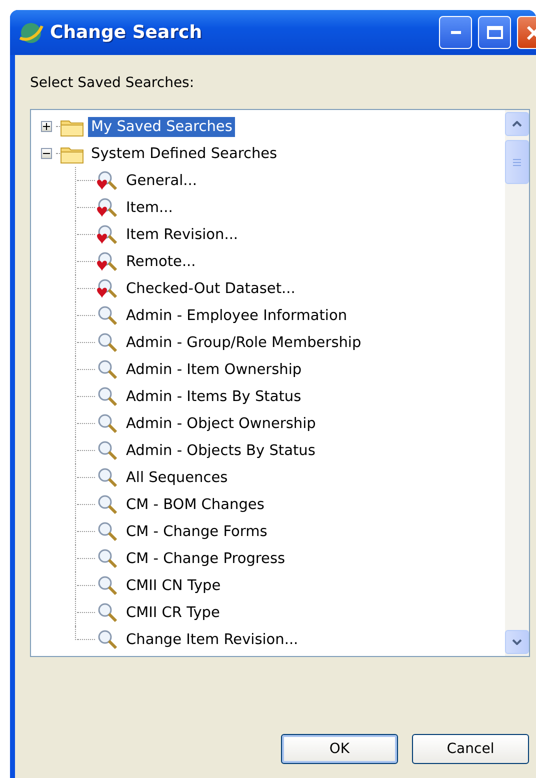 Image resolution: width=536 pixels, height=778 pixels. Describe the element at coordinates (339, 749) in the screenshot. I see `dialog-button: OK` at that location.